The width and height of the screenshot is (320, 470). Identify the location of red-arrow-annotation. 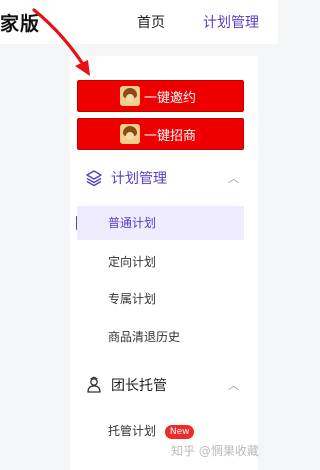
(61, 42).